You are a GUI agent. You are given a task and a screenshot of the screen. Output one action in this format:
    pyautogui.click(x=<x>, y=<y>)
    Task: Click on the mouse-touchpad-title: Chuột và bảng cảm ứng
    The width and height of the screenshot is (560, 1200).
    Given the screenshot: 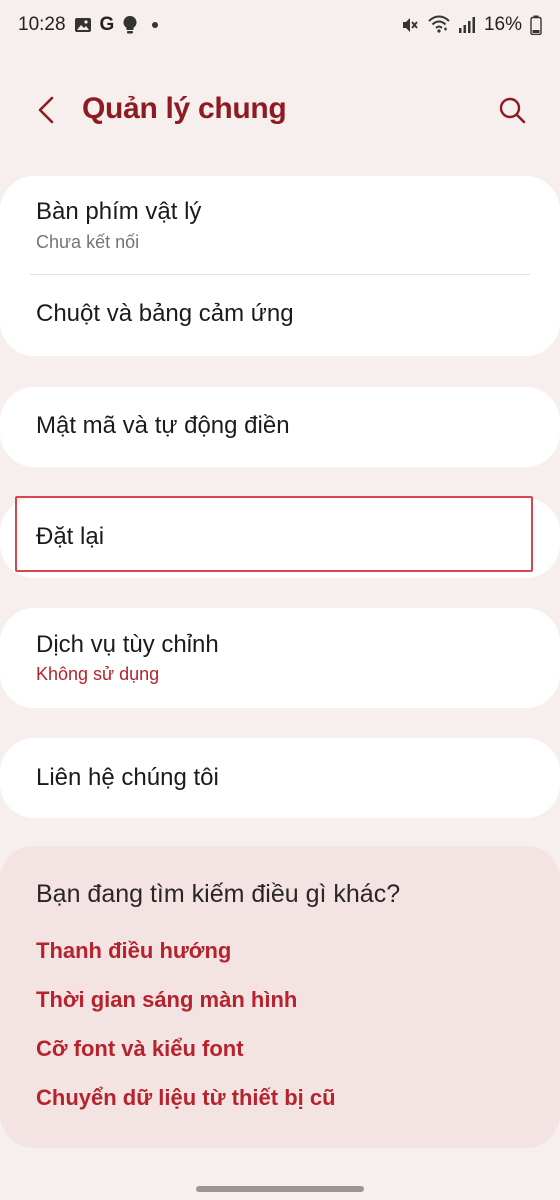 What is the action you would take?
    pyautogui.click(x=165, y=313)
    